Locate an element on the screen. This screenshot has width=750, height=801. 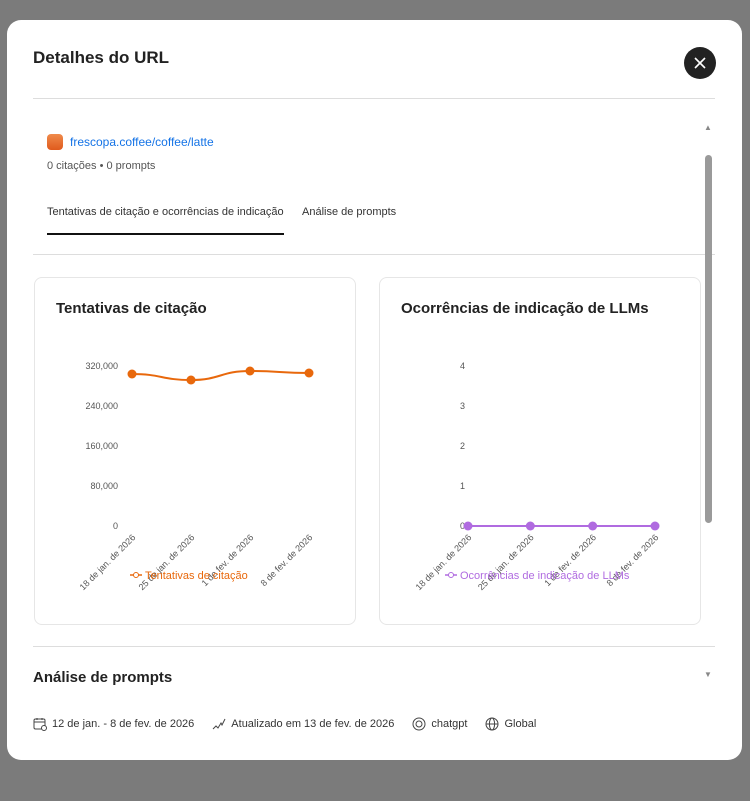
legend-label: Tentativas de citação is located at coordinates (196, 576).